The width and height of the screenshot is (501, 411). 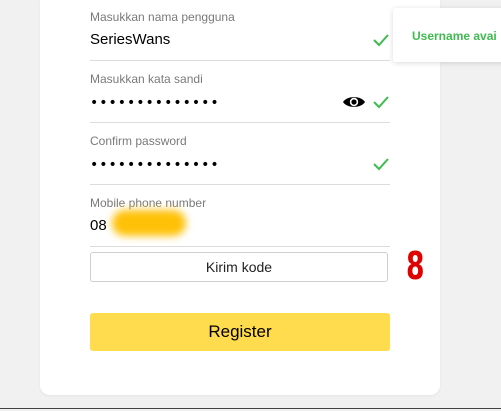 What do you see at coordinates (240, 97) in the screenshot?
I see `password-field: Masukkan kata sandi ••••••••••••••` at bounding box center [240, 97].